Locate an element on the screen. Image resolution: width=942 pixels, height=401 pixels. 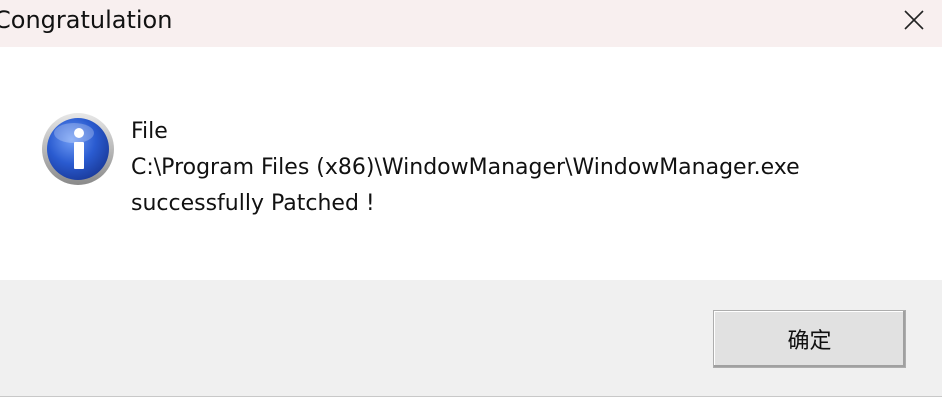
close-icon is located at coordinates (914, 20).